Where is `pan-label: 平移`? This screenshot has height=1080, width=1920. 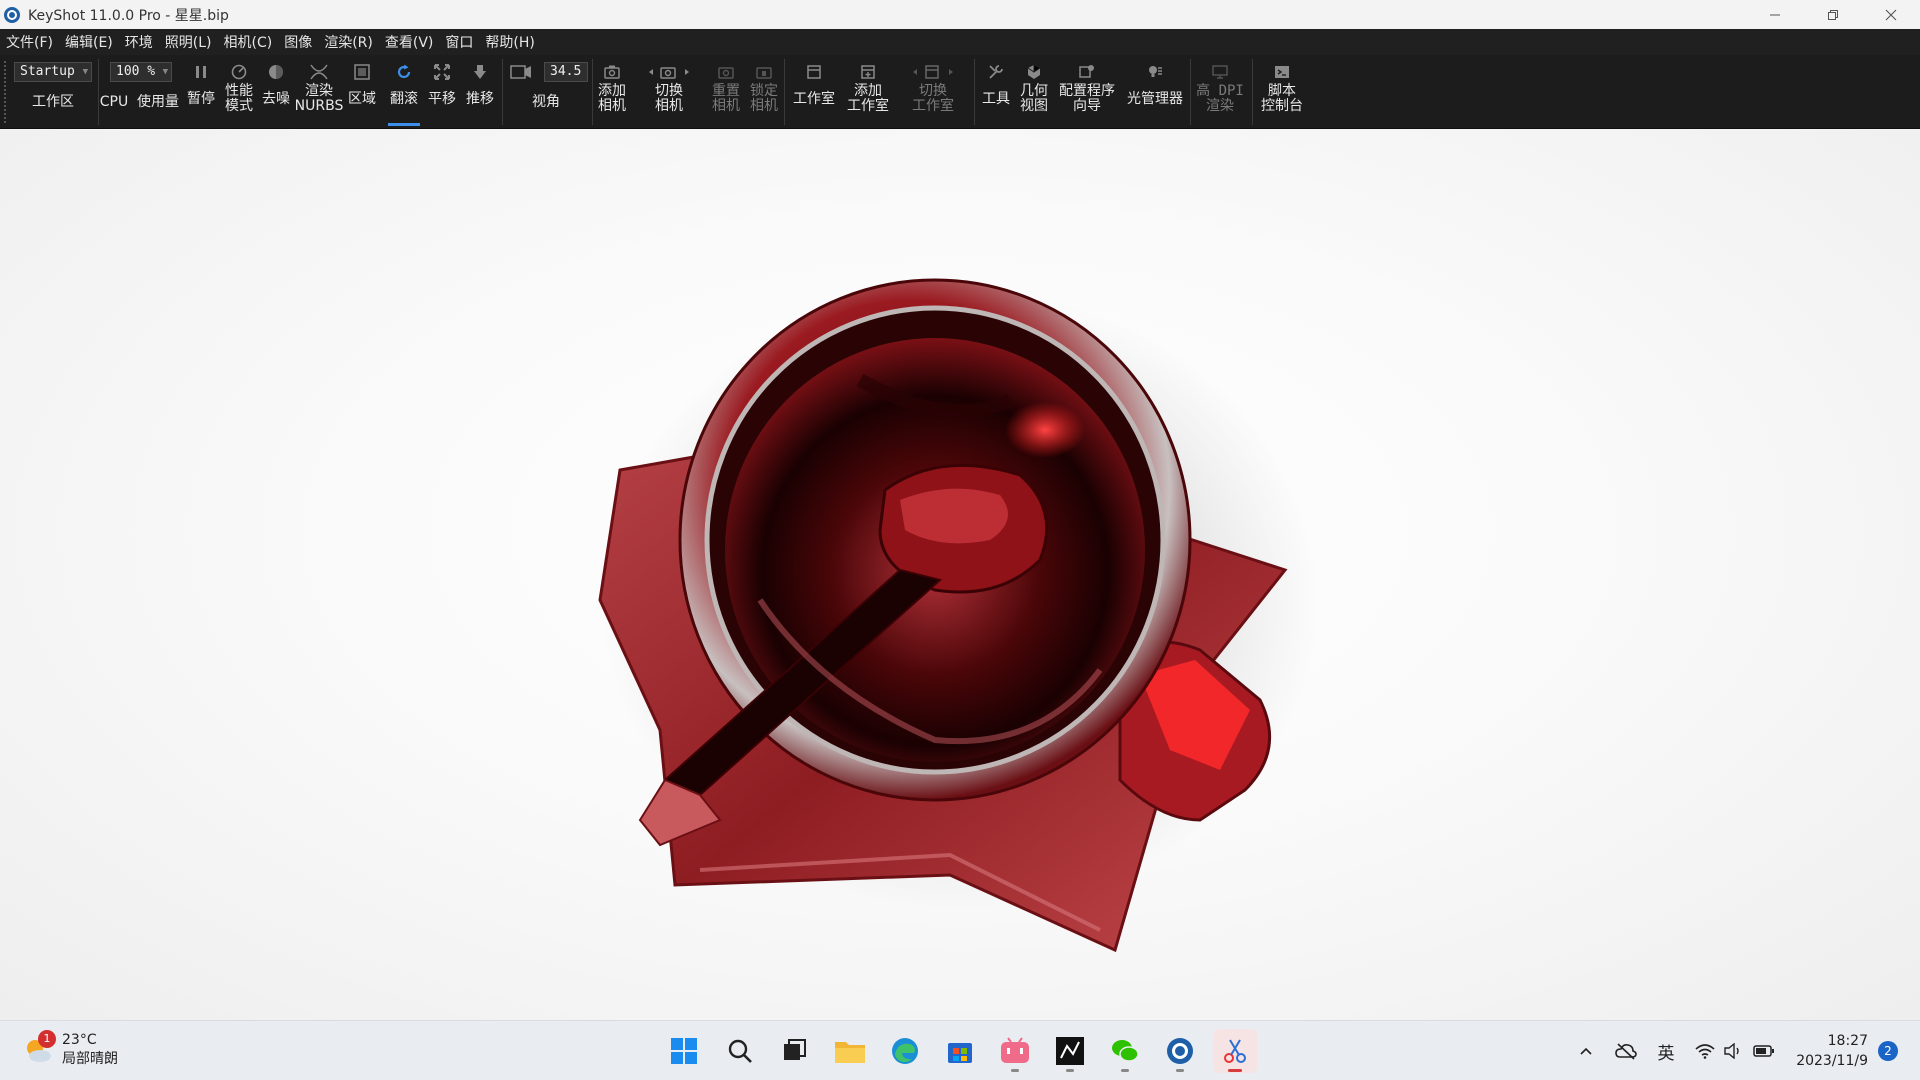 pan-label: 平移 is located at coordinates (442, 99).